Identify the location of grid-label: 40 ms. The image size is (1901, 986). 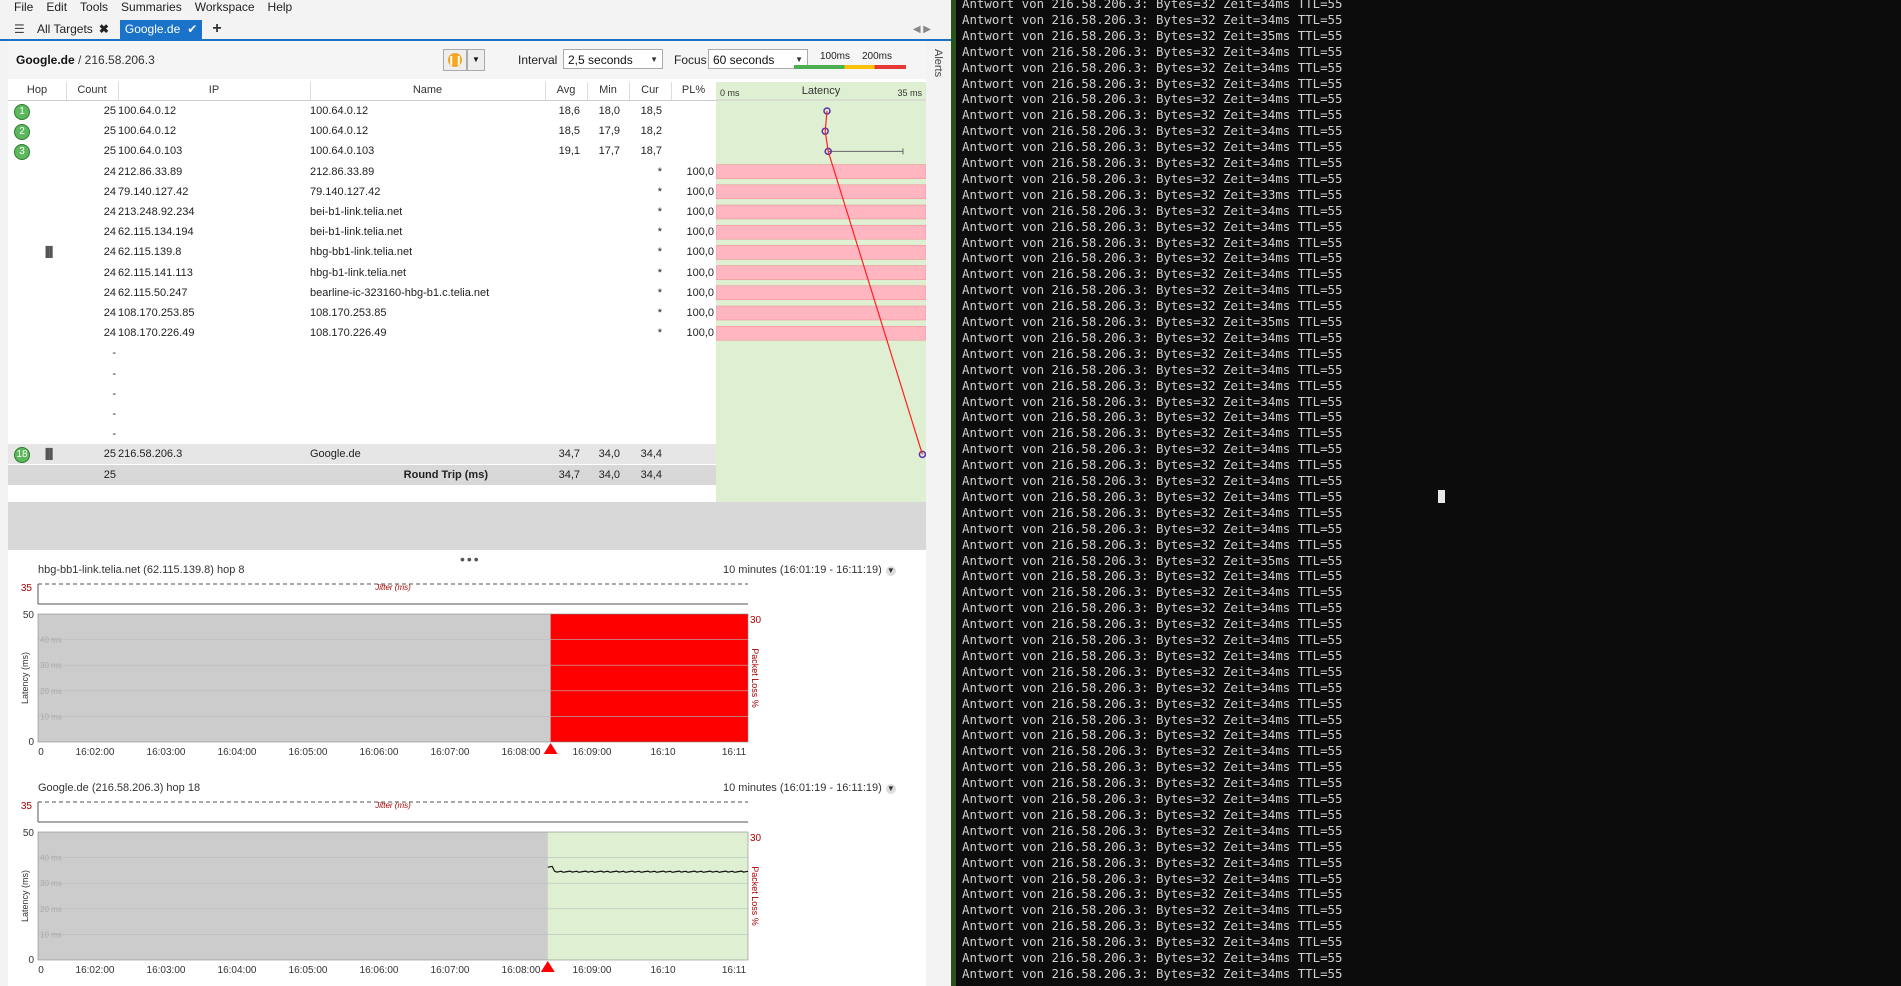
(51, 640).